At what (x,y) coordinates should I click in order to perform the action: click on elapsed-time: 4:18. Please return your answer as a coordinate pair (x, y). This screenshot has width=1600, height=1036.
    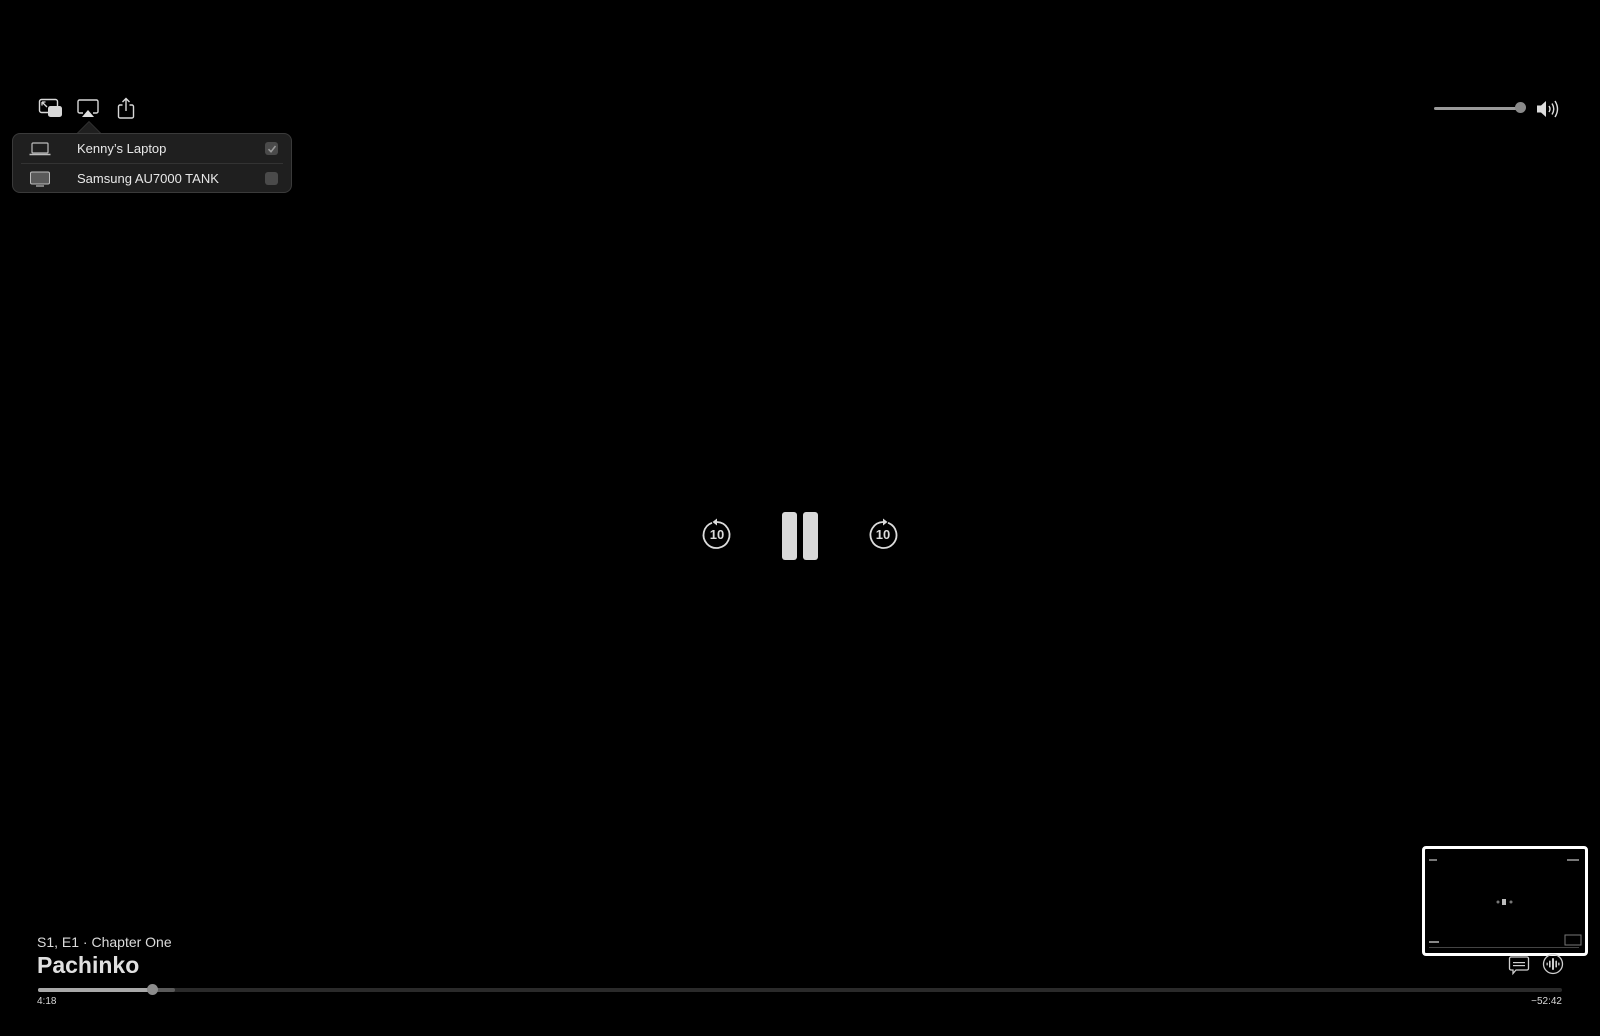
    Looking at the image, I should click on (47, 1001).